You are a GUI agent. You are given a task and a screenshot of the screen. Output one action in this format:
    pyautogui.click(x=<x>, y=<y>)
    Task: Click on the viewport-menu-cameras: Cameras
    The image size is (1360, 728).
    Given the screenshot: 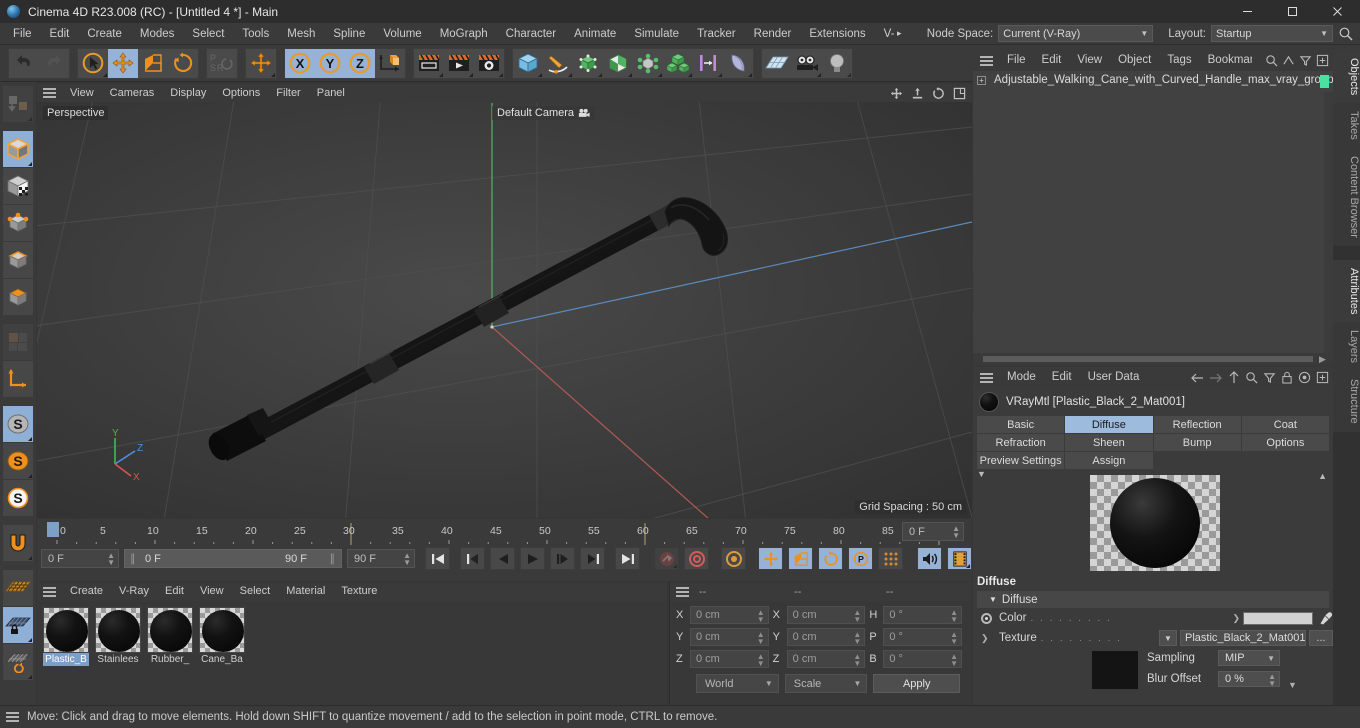 What is the action you would take?
    pyautogui.click(x=132, y=93)
    